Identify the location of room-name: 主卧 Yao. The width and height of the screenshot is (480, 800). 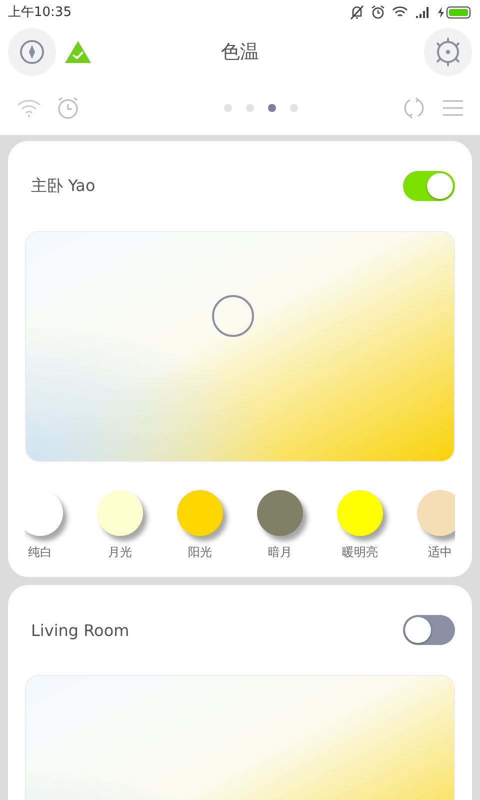
(63, 186).